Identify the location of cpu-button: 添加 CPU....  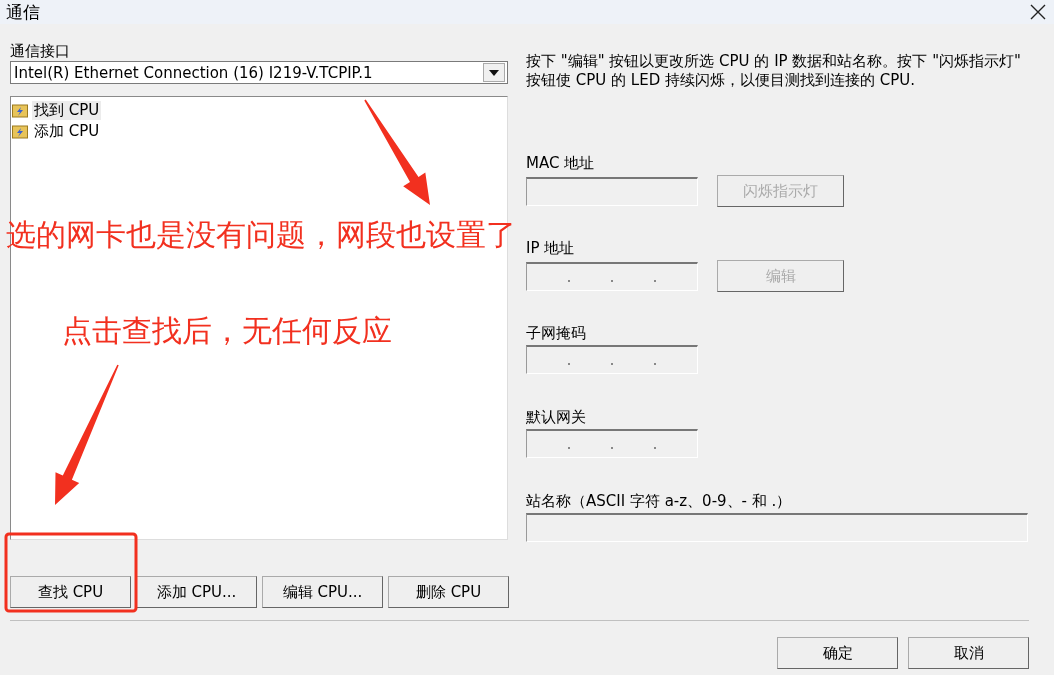
(196, 592).